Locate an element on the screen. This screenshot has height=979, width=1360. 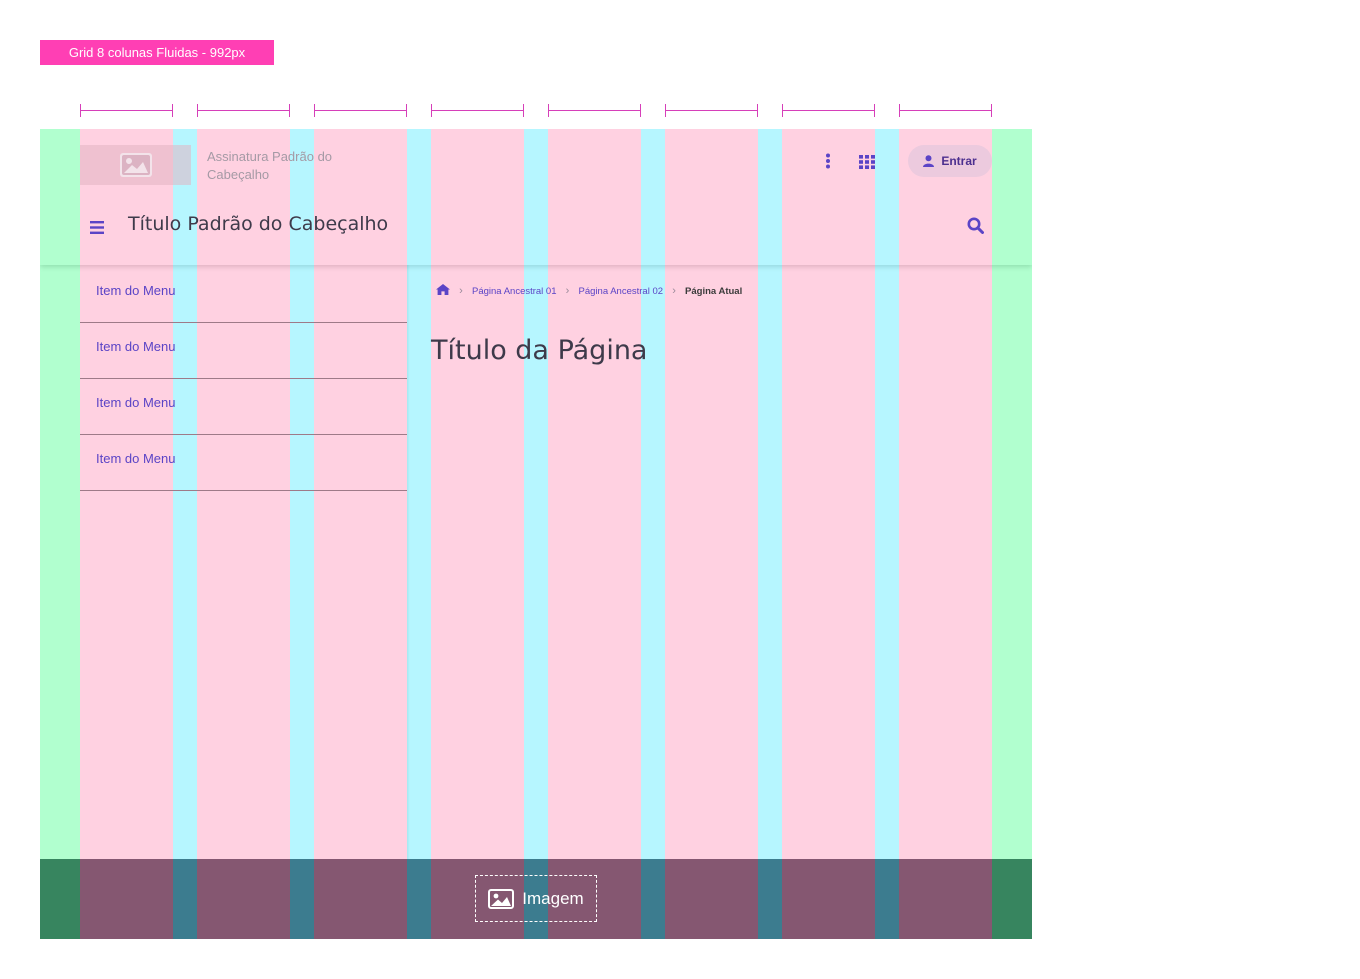
breadcrumb-link: Página Ancestral 01 is located at coordinates (514, 291).